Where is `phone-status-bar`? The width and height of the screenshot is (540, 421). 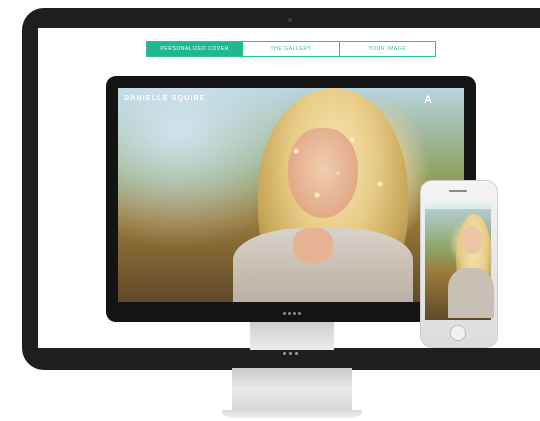
phone-status-bar is located at coordinates (458, 206).